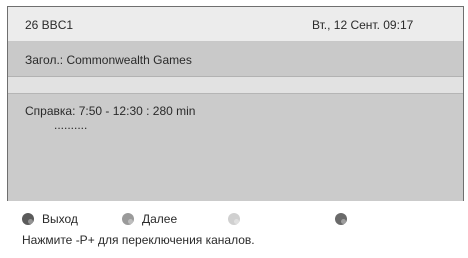 The width and height of the screenshot is (468, 258). Describe the element at coordinates (108, 60) in the screenshot. I see `program-title: Загол.: Commonwealth Games` at that location.